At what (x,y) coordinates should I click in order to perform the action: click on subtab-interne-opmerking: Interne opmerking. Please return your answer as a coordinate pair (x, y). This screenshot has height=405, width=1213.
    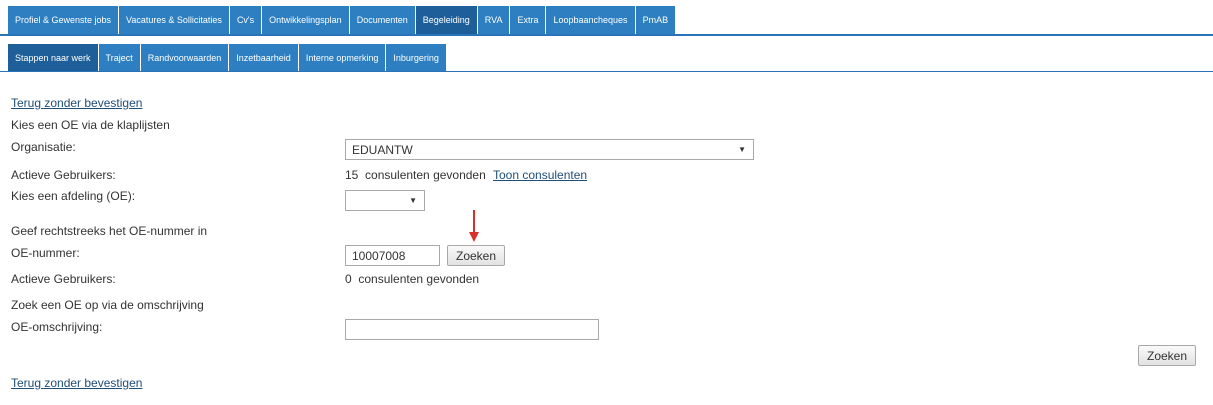
    Looking at the image, I should click on (342, 57).